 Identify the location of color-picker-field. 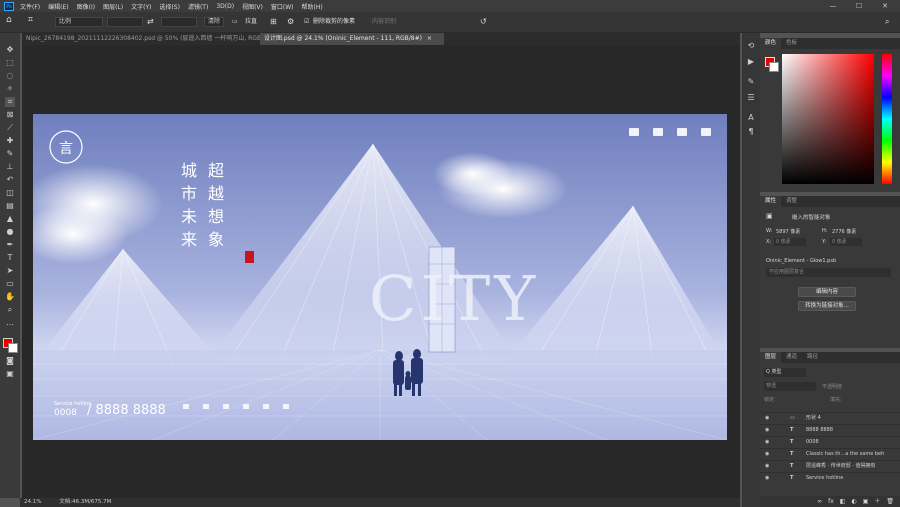
(828, 119).